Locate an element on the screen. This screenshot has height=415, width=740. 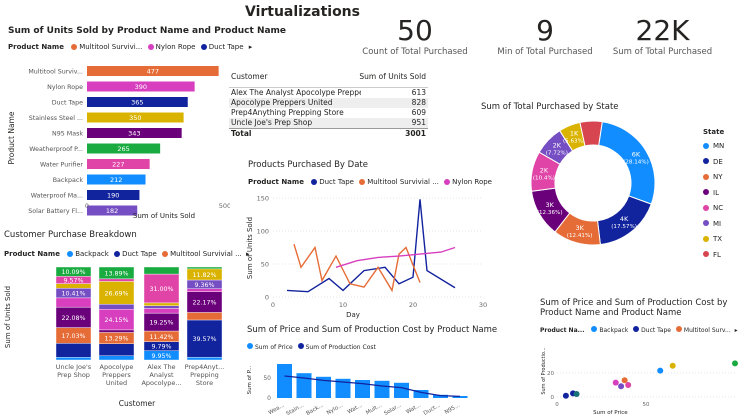
table-total-row: Total 3001 is located at coordinates (328, 133).